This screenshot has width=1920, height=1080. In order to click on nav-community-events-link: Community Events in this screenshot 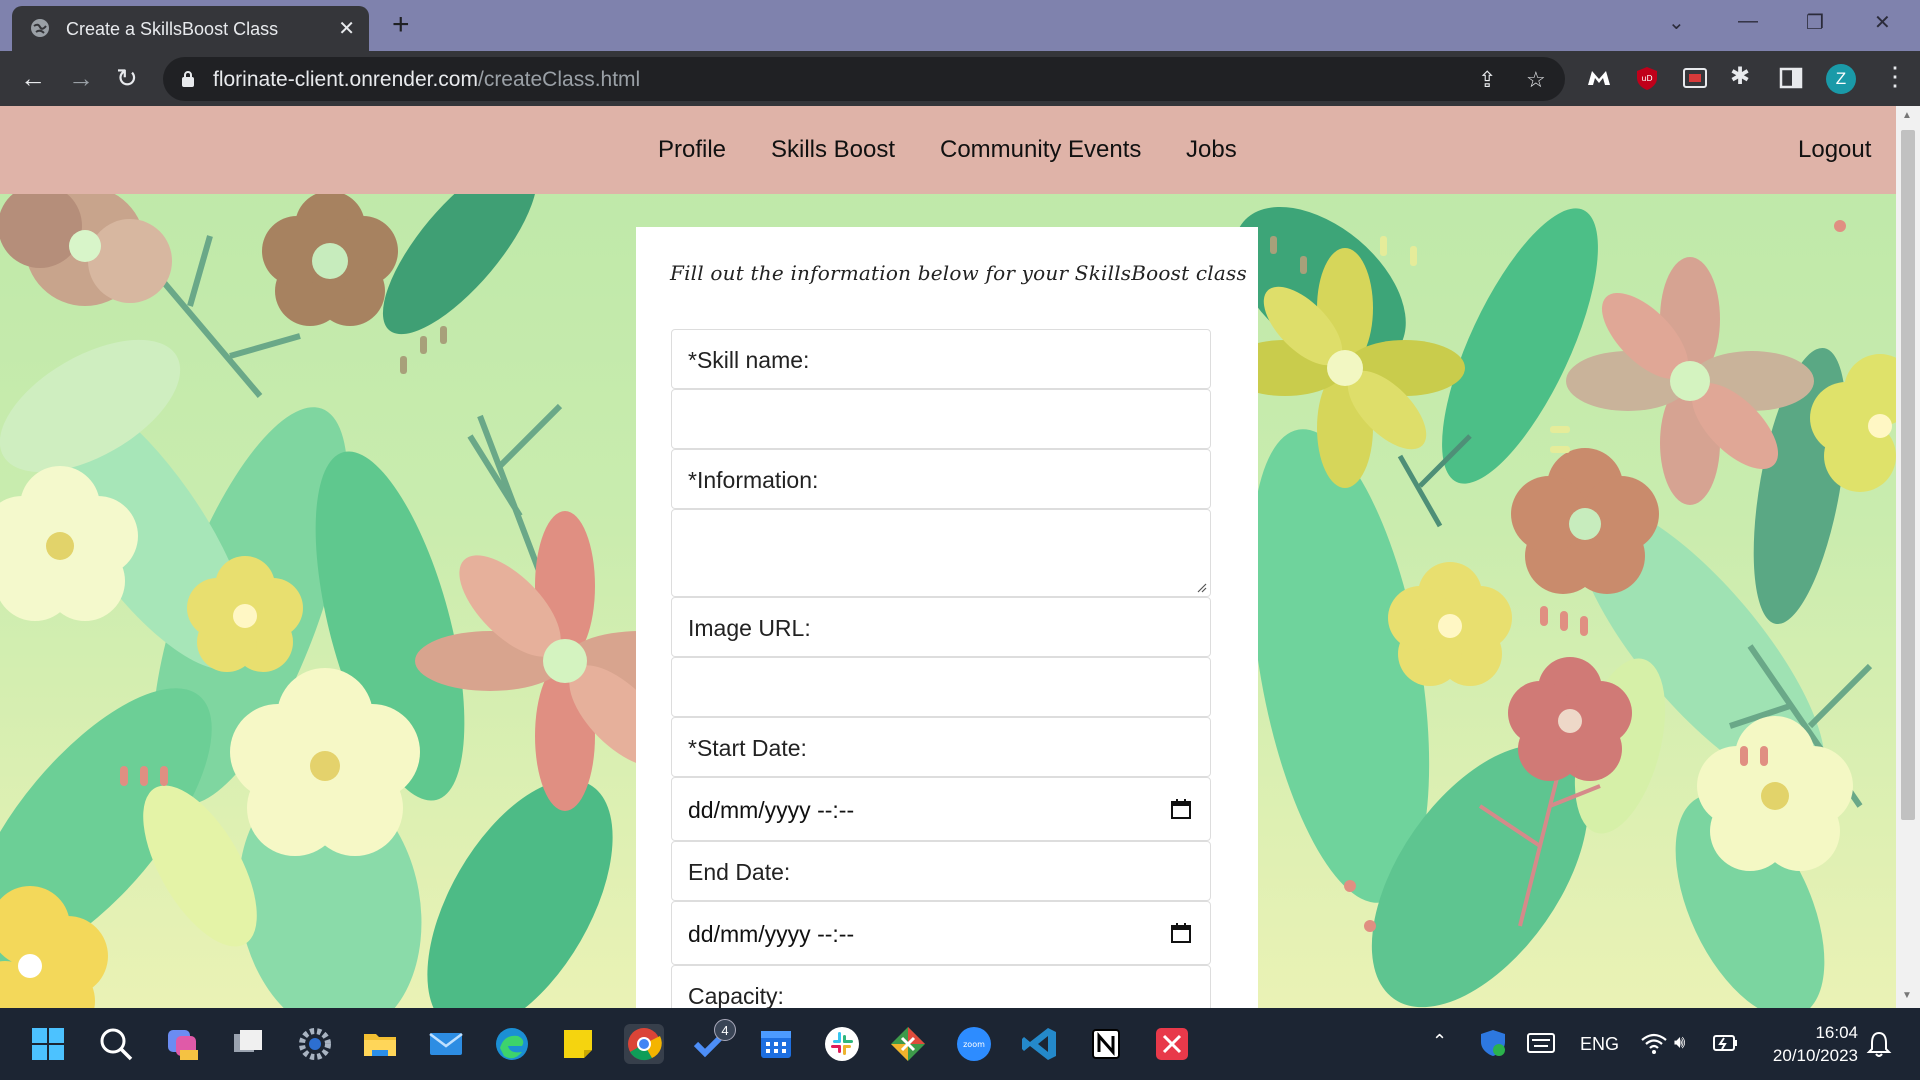, I will do `click(1040, 150)`.